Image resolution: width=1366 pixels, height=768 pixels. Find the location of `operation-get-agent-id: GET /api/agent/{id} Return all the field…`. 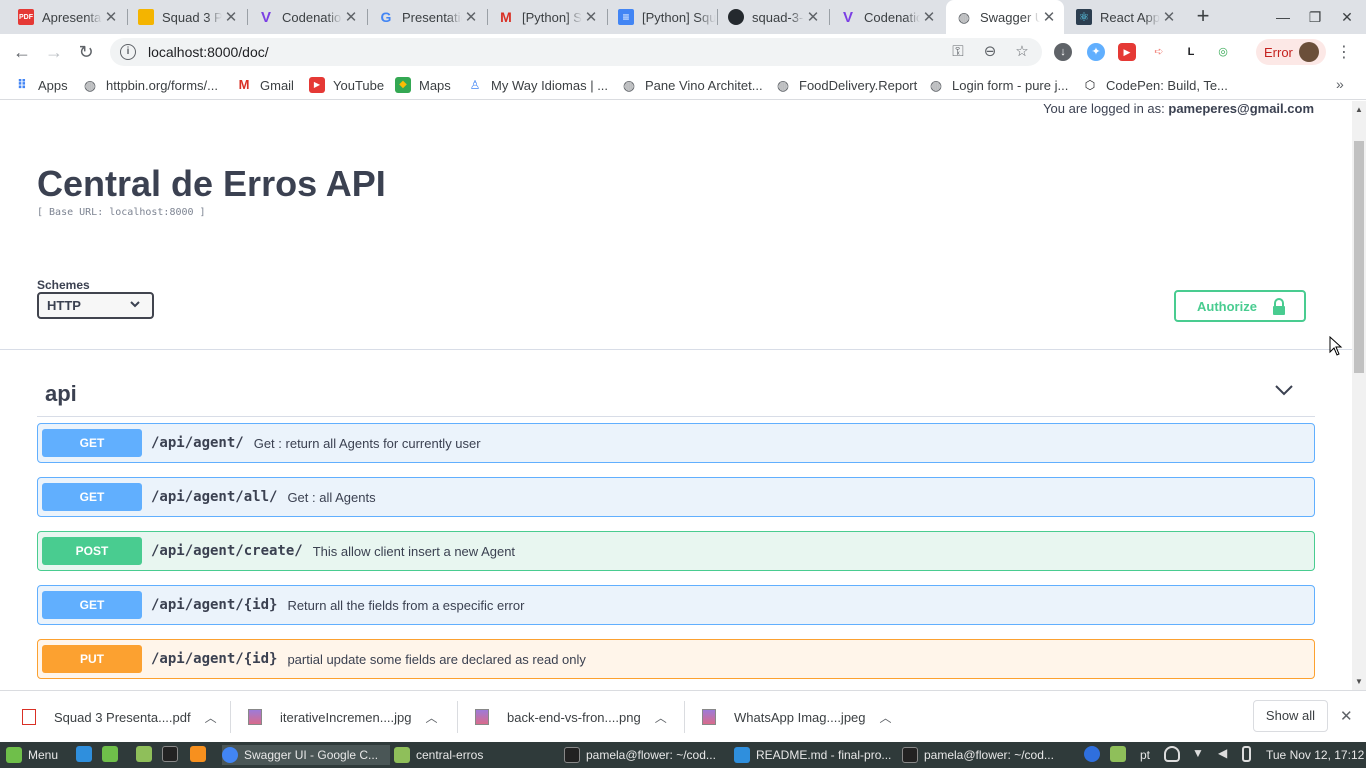

operation-get-agent-id: GET /api/agent/{id} Return all the field… is located at coordinates (676, 605).